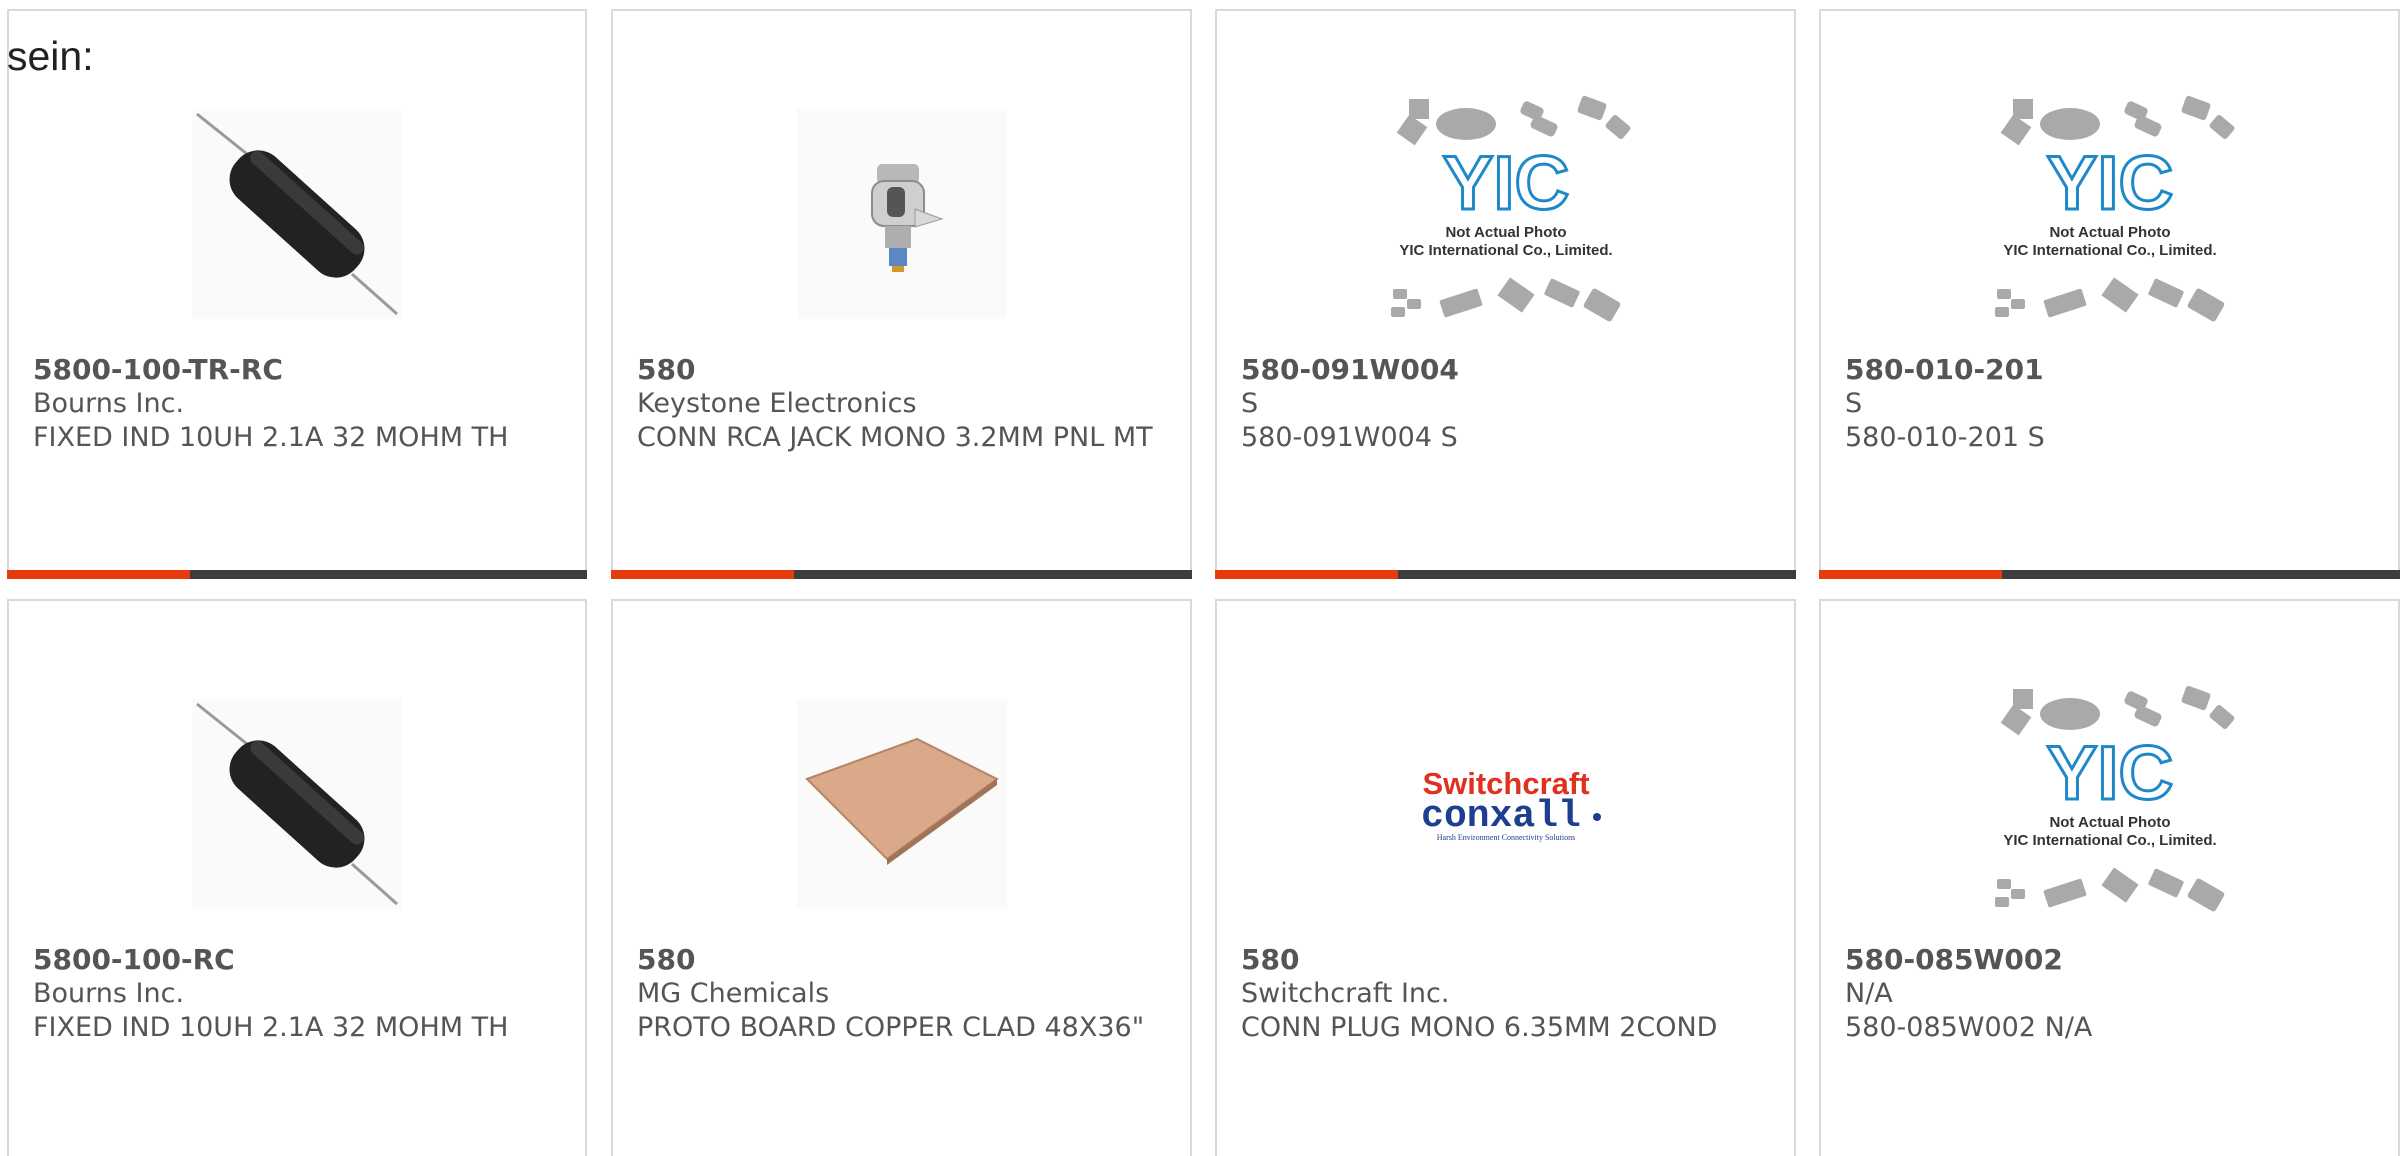 The width and height of the screenshot is (2400, 1156). Describe the element at coordinates (1945, 437) in the screenshot. I see `description: 580-010-201 S` at that location.